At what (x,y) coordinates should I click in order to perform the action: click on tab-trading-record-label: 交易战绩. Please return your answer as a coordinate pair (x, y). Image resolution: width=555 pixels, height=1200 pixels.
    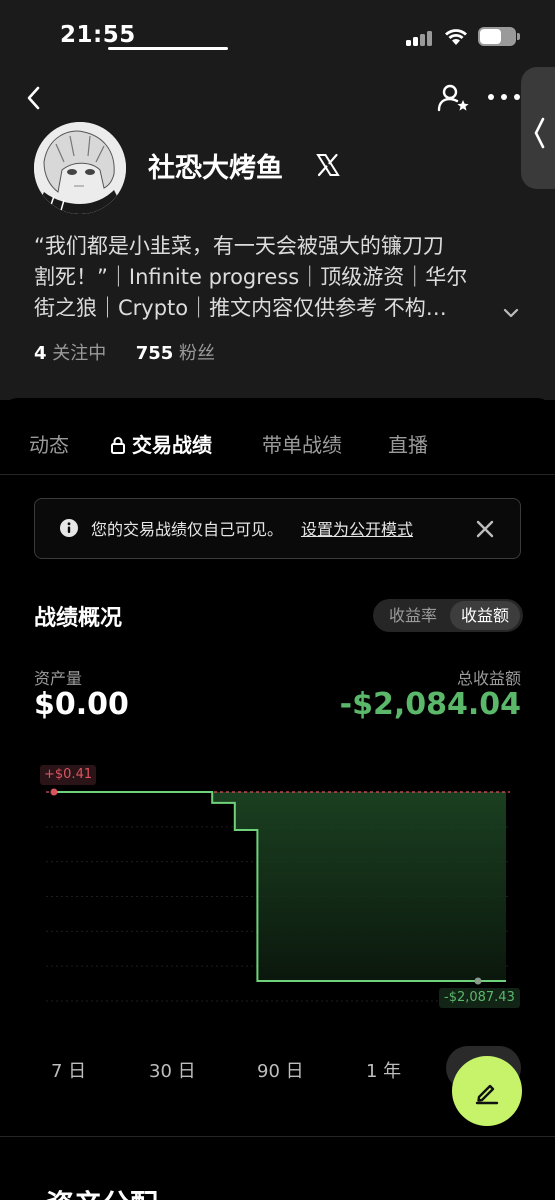
    Looking at the image, I should click on (172, 445).